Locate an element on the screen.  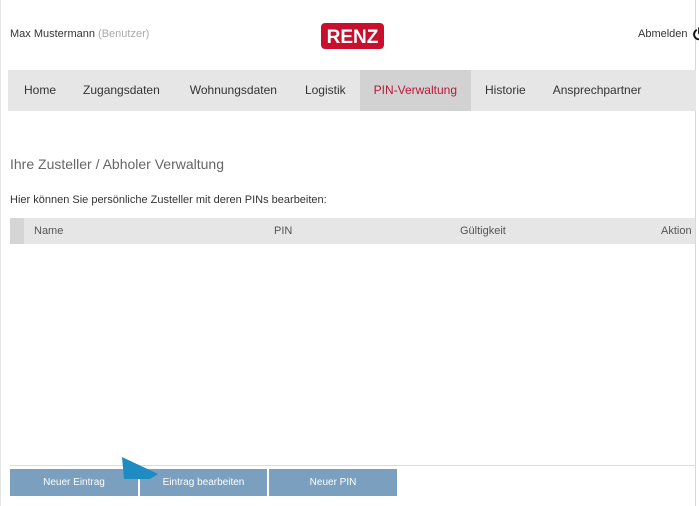
column-header-gueltigkeit: Gültigkeit is located at coordinates (483, 231).